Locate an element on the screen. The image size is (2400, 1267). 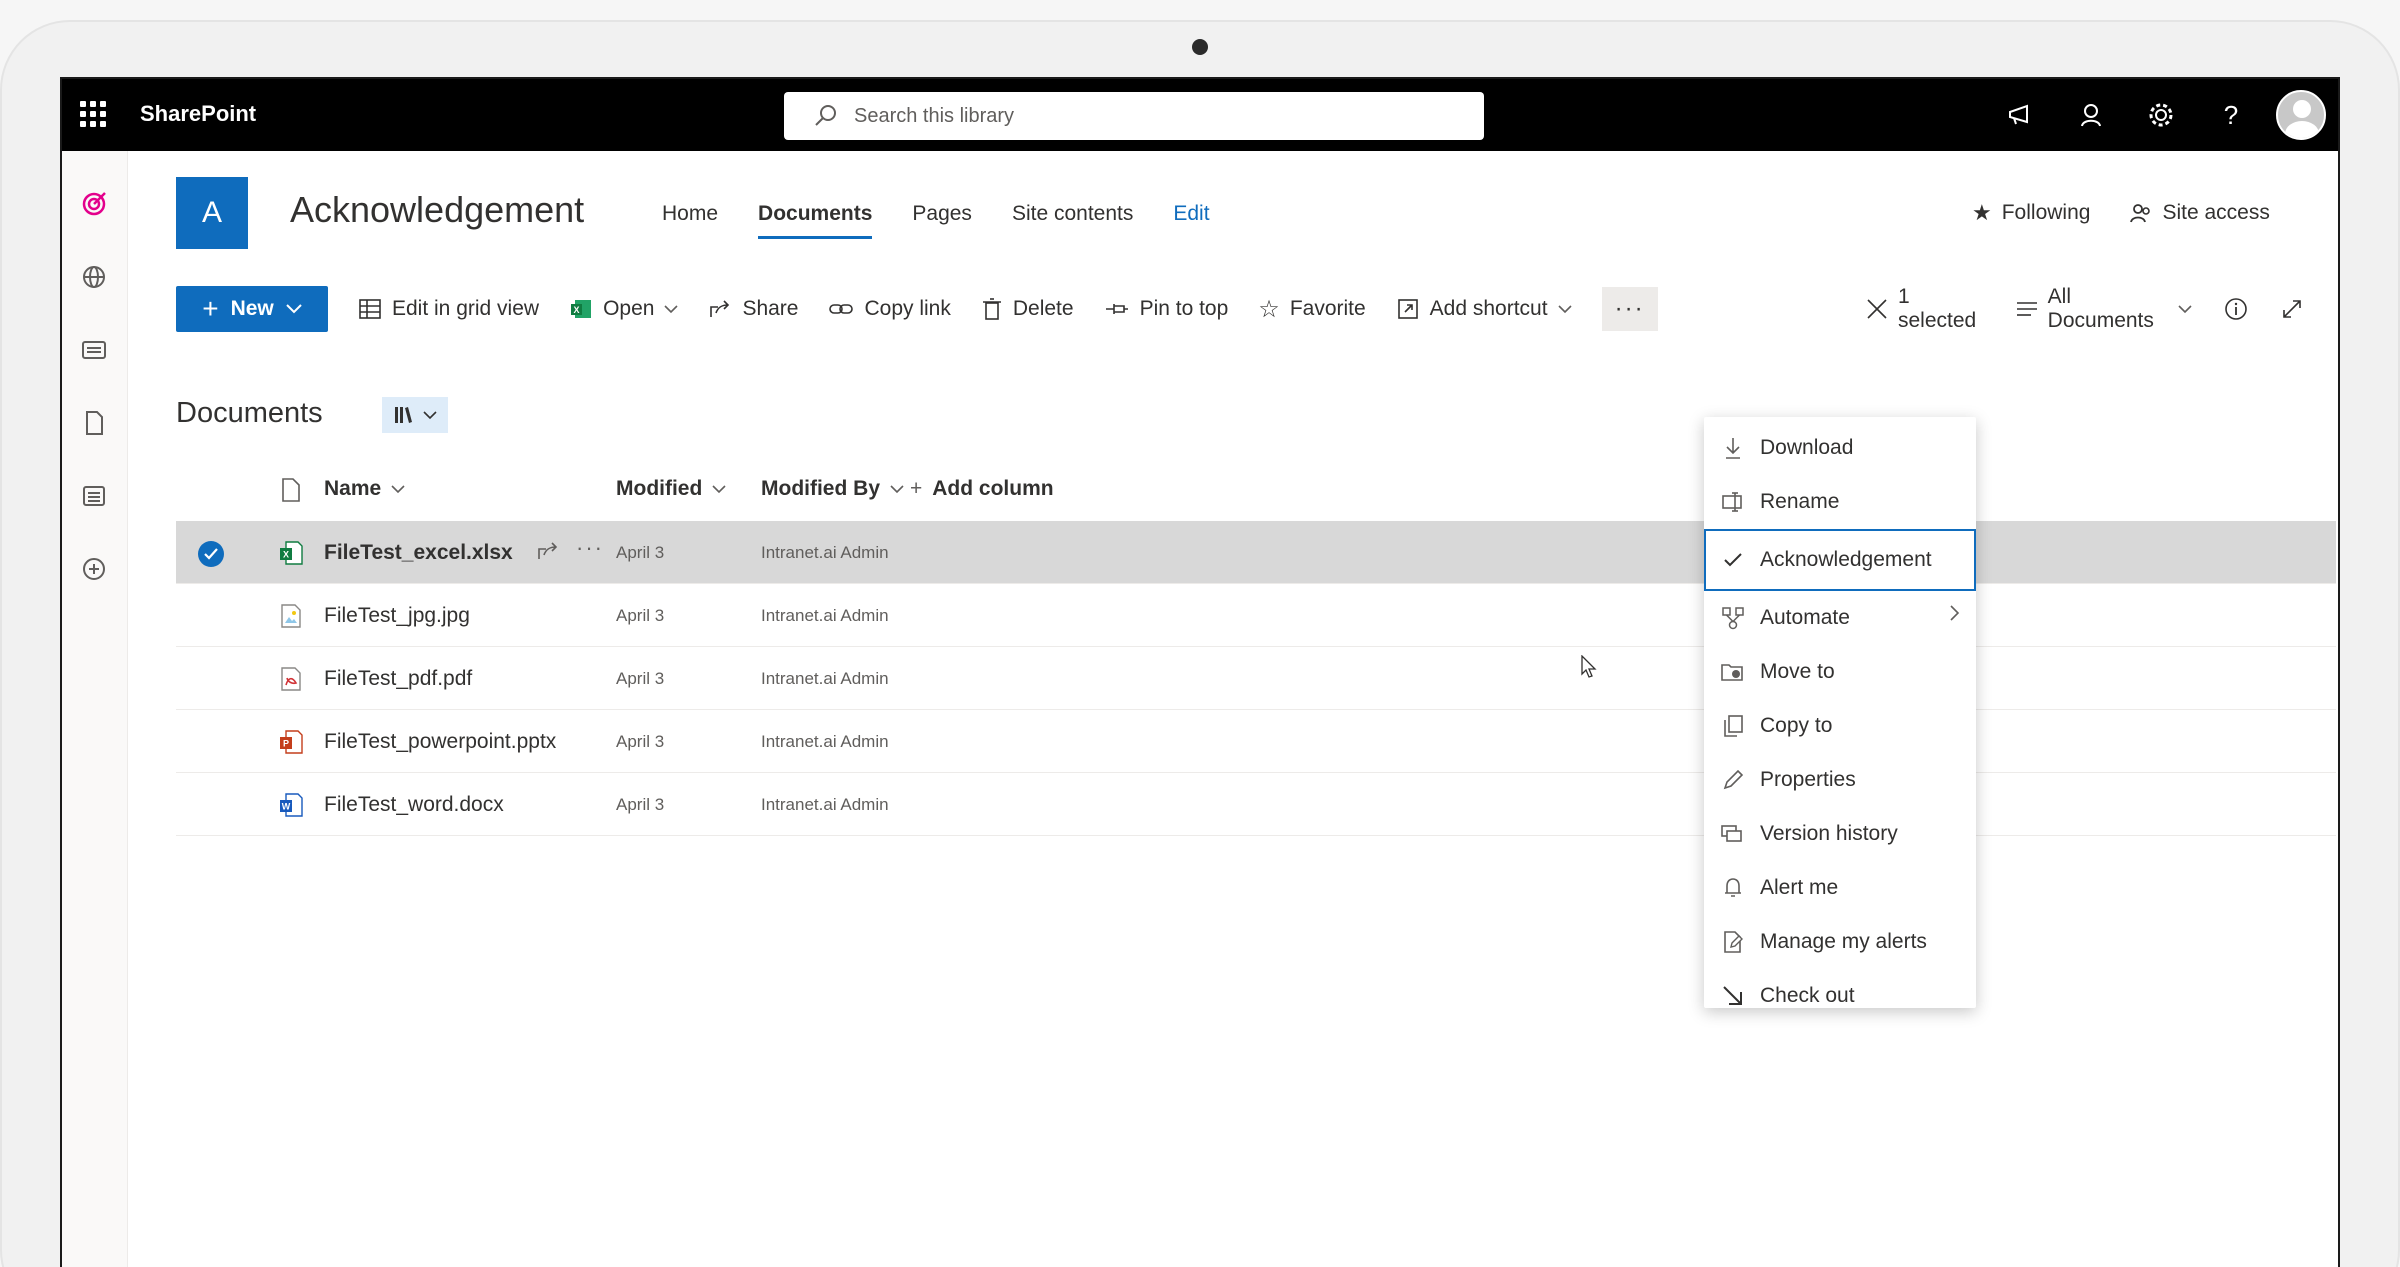
menu-item-properties: Properties is located at coordinates (1840, 780).